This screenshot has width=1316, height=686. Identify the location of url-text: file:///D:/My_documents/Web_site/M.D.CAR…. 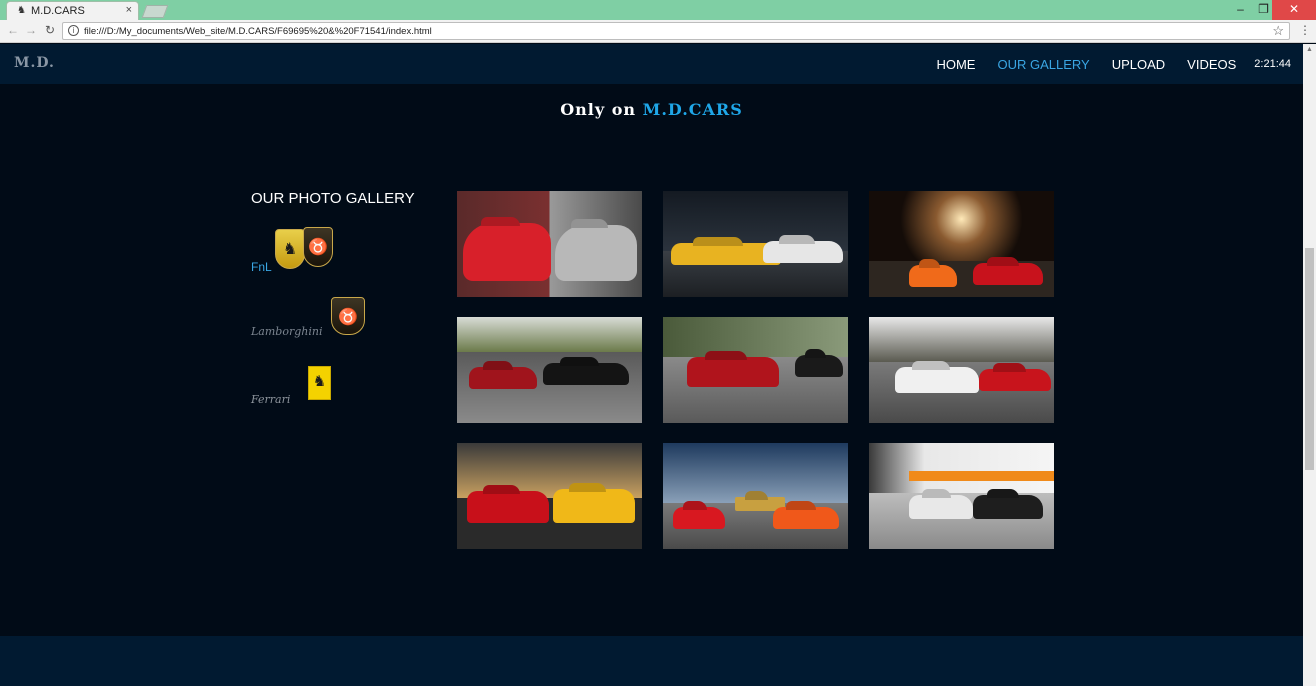
(258, 31).